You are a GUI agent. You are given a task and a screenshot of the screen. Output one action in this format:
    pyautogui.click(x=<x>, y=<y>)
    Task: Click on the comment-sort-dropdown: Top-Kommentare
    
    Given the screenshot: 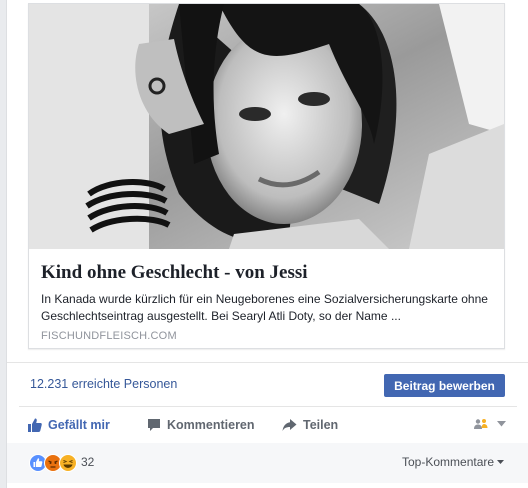 What is the action you would take?
    pyautogui.click(x=453, y=462)
    